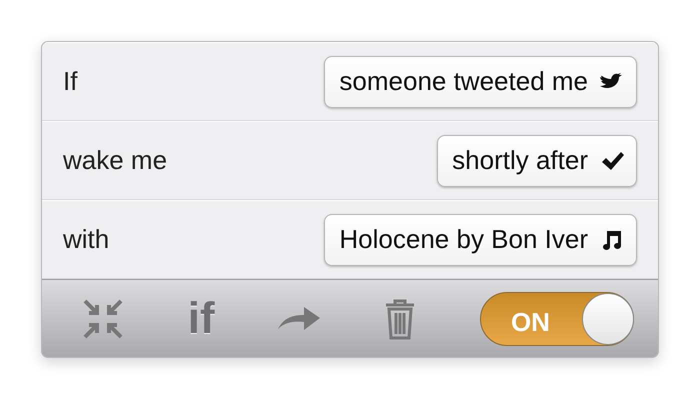 The image size is (700, 400). I want to click on rule-picker-button: someone tweeted me, so click(480, 82).